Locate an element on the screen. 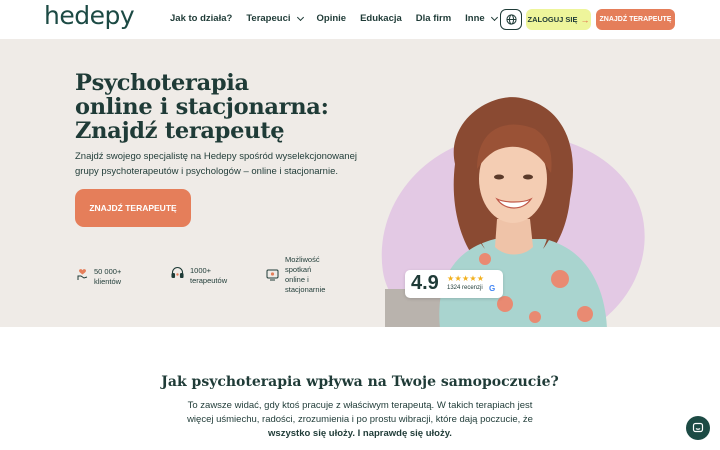 The image size is (720, 450). chat-button is located at coordinates (698, 428).